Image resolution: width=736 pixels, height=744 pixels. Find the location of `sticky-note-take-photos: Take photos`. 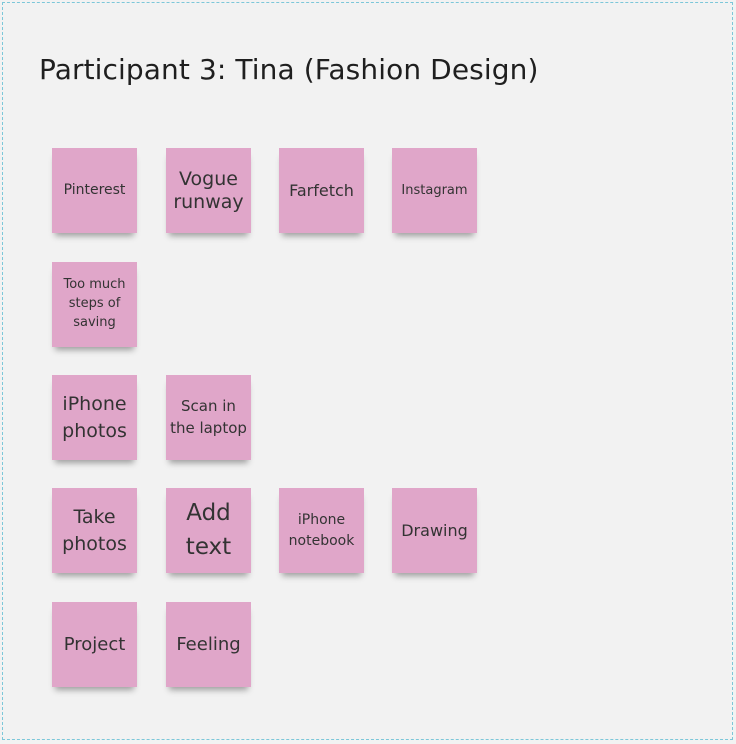

sticky-note-take-photos: Take photos is located at coordinates (94, 530).